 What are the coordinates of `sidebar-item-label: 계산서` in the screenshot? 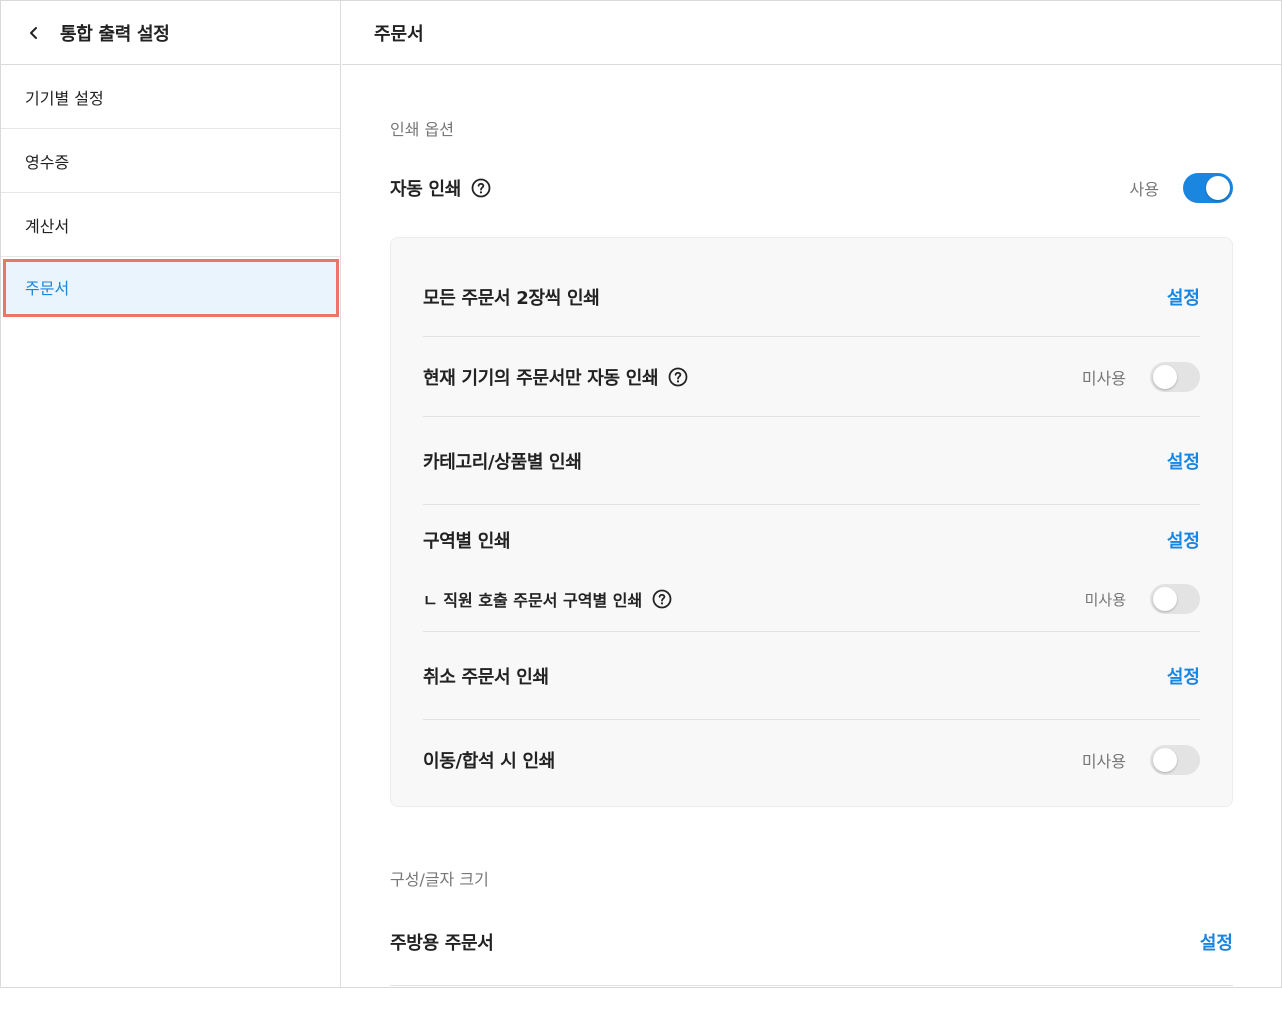 It's located at (47, 226).